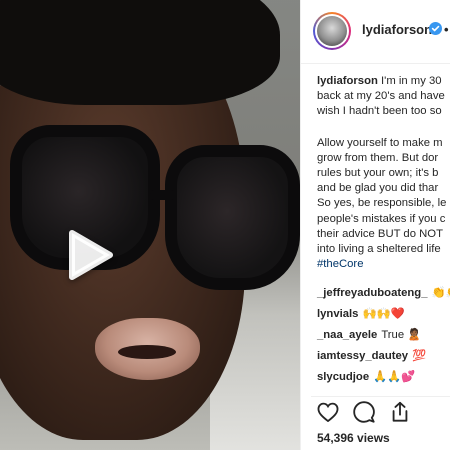 This screenshot has width=450, height=450. What do you see at coordinates (383, 128) in the screenshot?
I see `caption-paragraph-gap` at bounding box center [383, 128].